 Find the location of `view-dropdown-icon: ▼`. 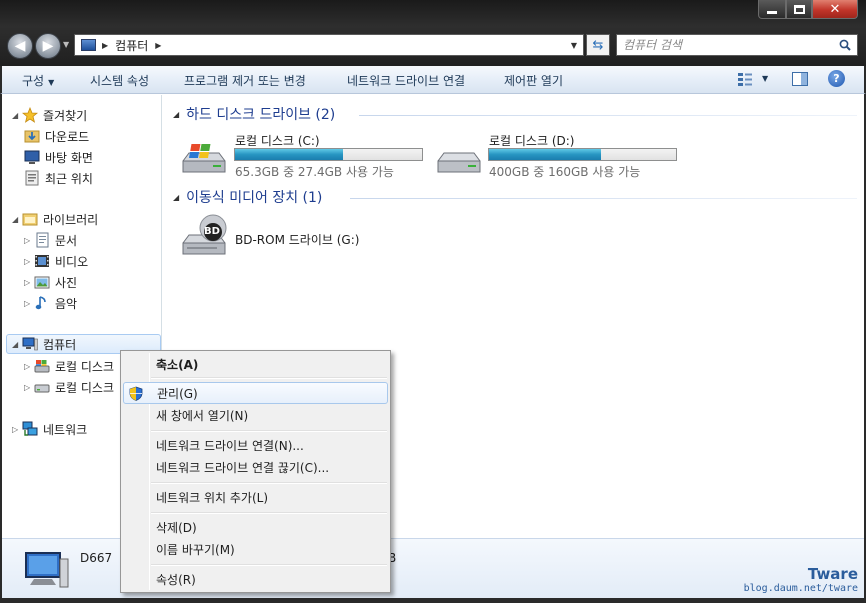

view-dropdown-icon: ▼ is located at coordinates (765, 78).